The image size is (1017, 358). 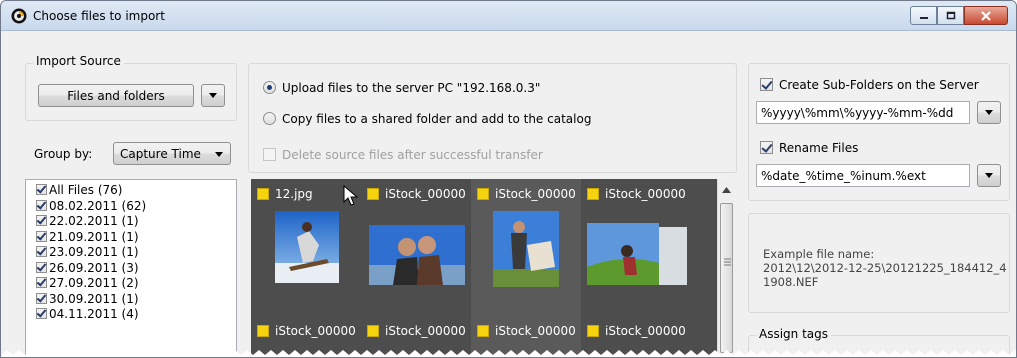 I want to click on list-item-label: All Files (76), so click(x=86, y=190).